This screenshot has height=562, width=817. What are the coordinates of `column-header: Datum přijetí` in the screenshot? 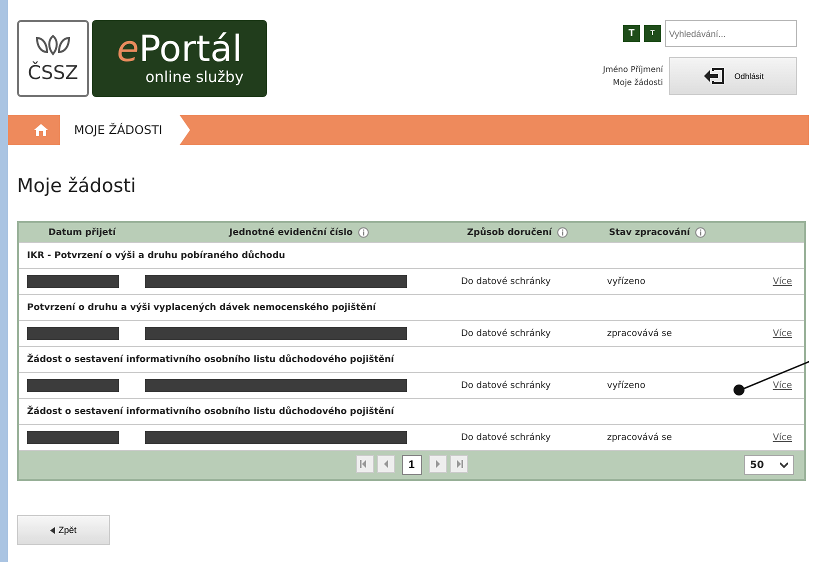 It's located at (82, 233).